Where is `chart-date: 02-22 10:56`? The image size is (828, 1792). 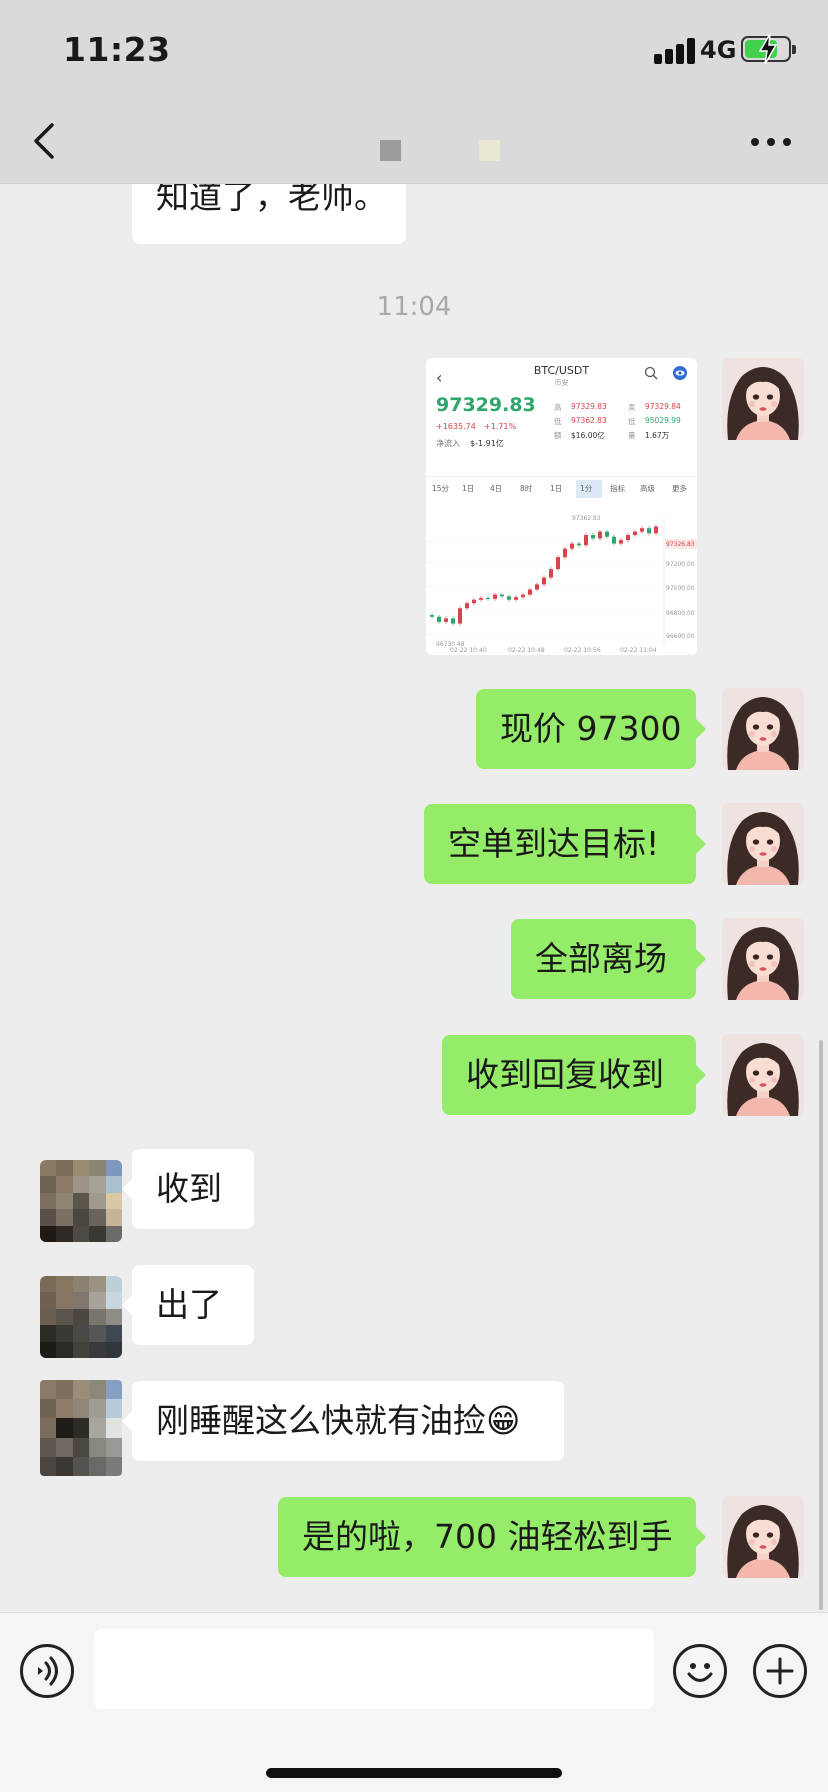
chart-date: 02-22 10:56 is located at coordinates (582, 650).